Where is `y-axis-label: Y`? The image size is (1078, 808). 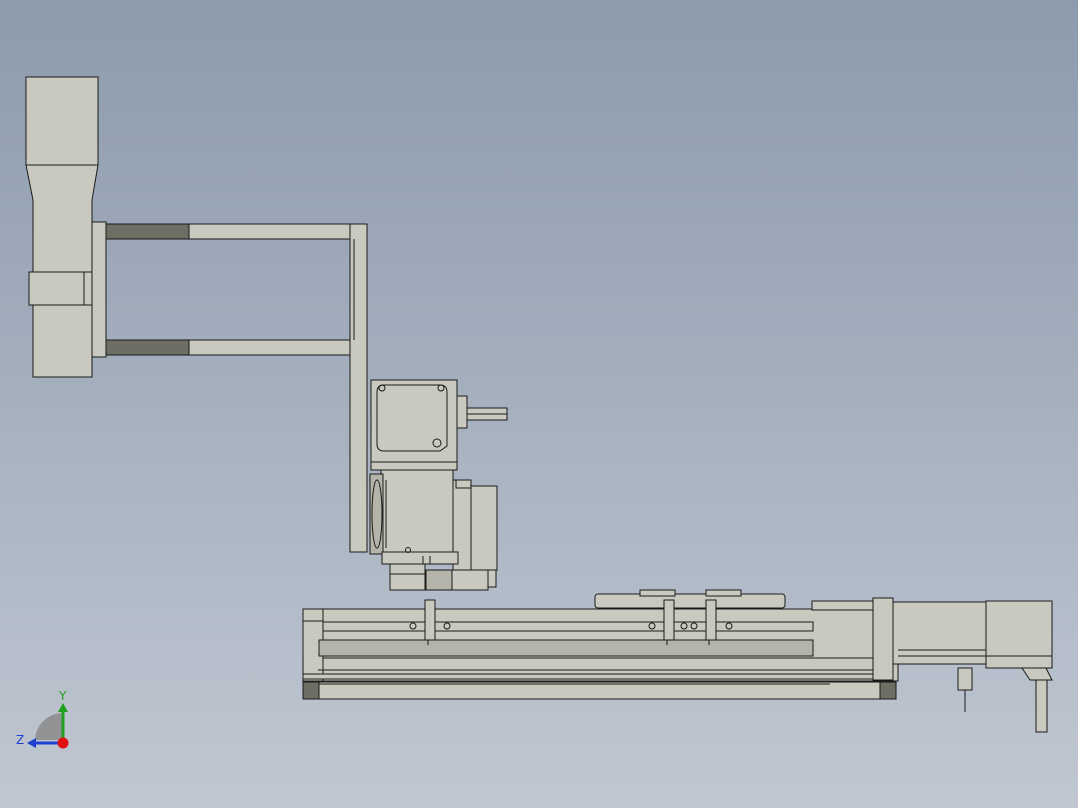
y-axis-label: Y is located at coordinates (62, 696).